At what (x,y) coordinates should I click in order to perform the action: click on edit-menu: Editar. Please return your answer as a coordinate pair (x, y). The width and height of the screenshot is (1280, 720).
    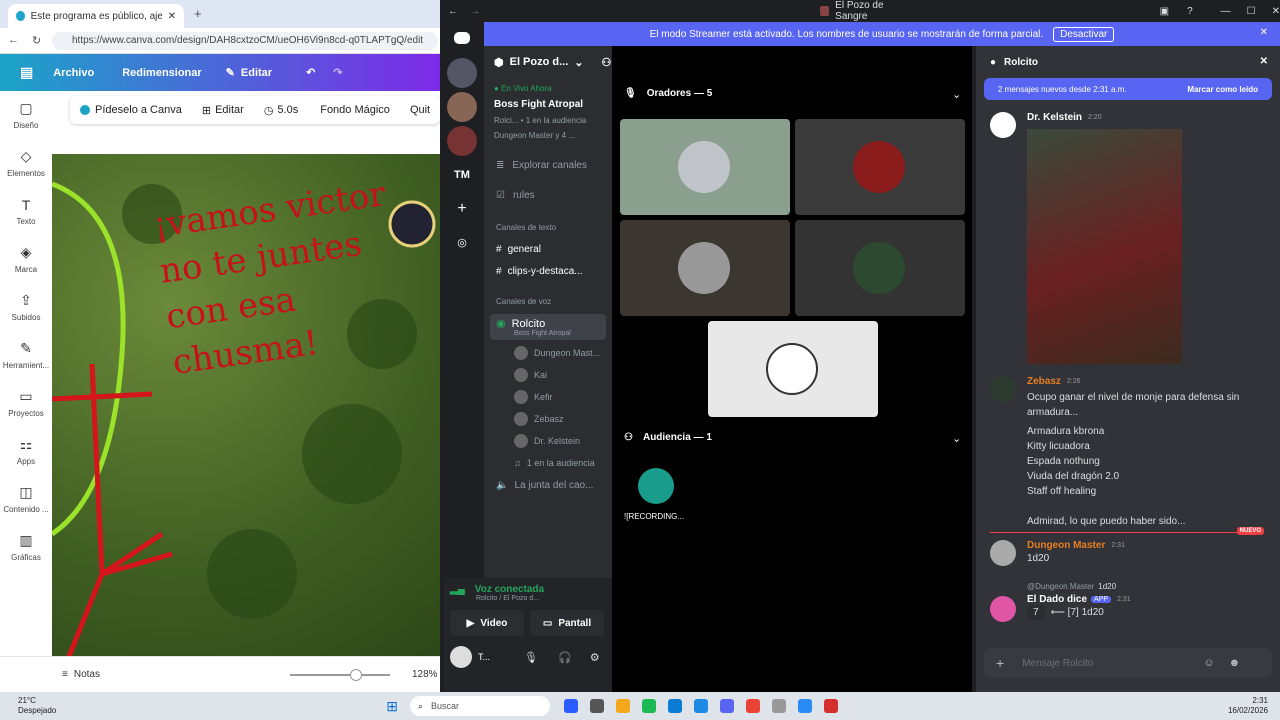
    Looking at the image, I should click on (256, 73).